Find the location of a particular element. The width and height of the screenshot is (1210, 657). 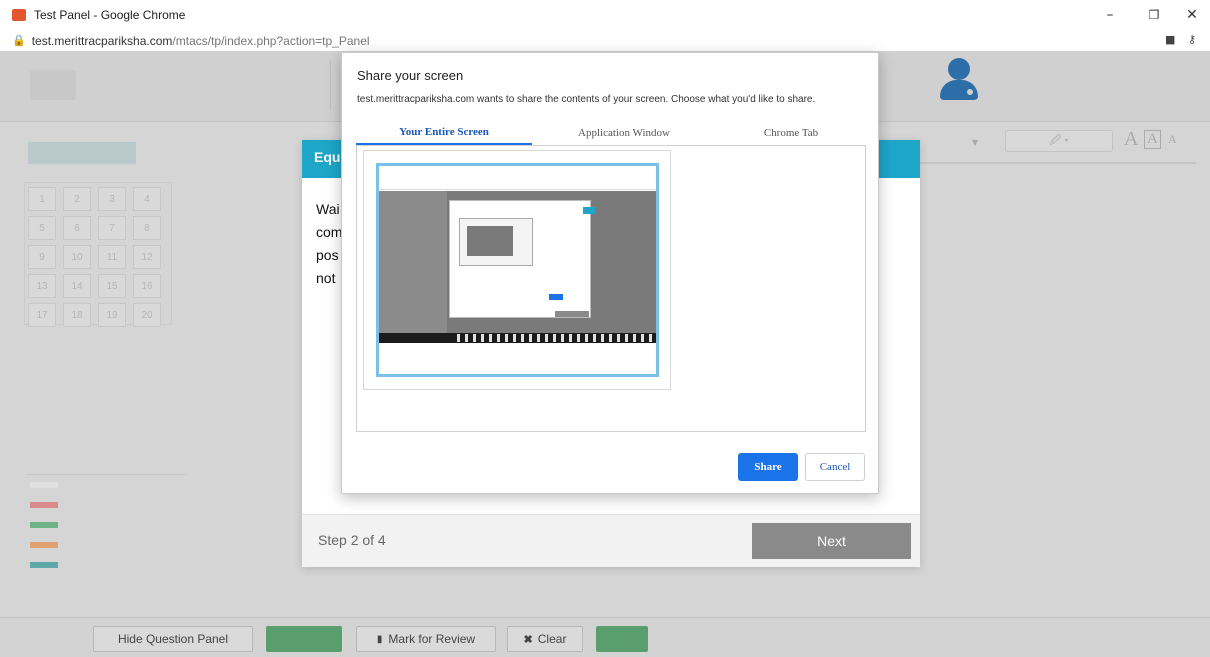

question-number-button: 15 is located at coordinates (112, 286).